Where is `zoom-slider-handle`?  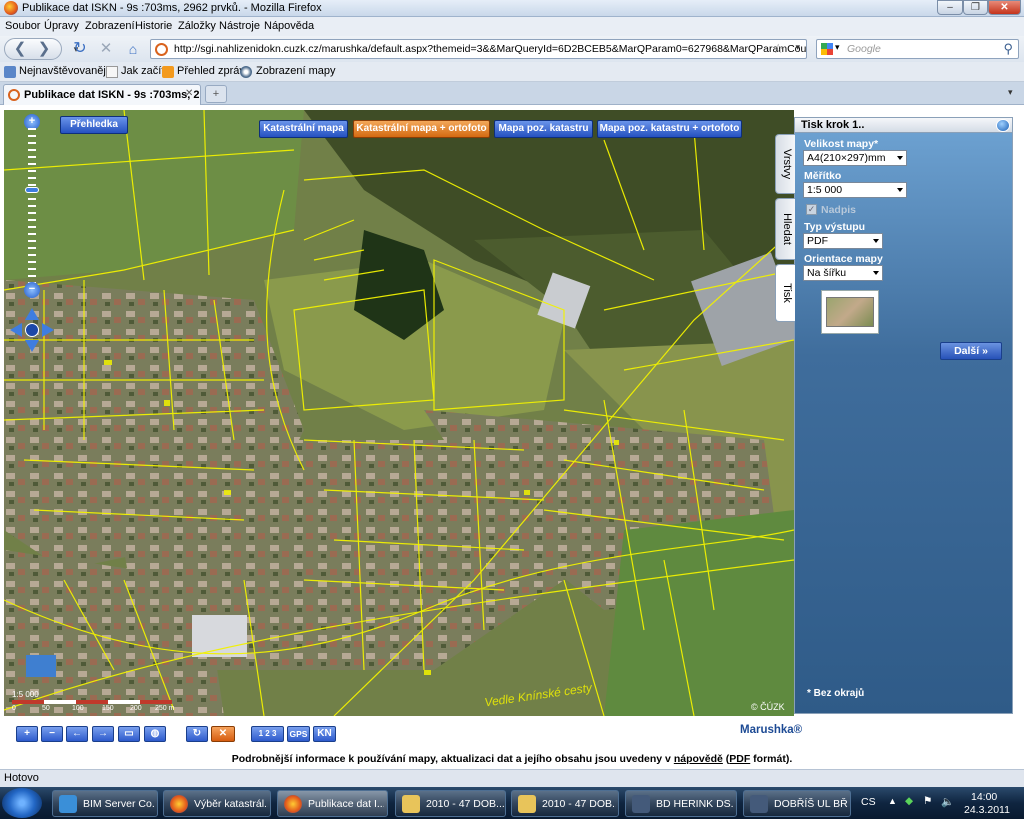 zoom-slider-handle is located at coordinates (32, 190).